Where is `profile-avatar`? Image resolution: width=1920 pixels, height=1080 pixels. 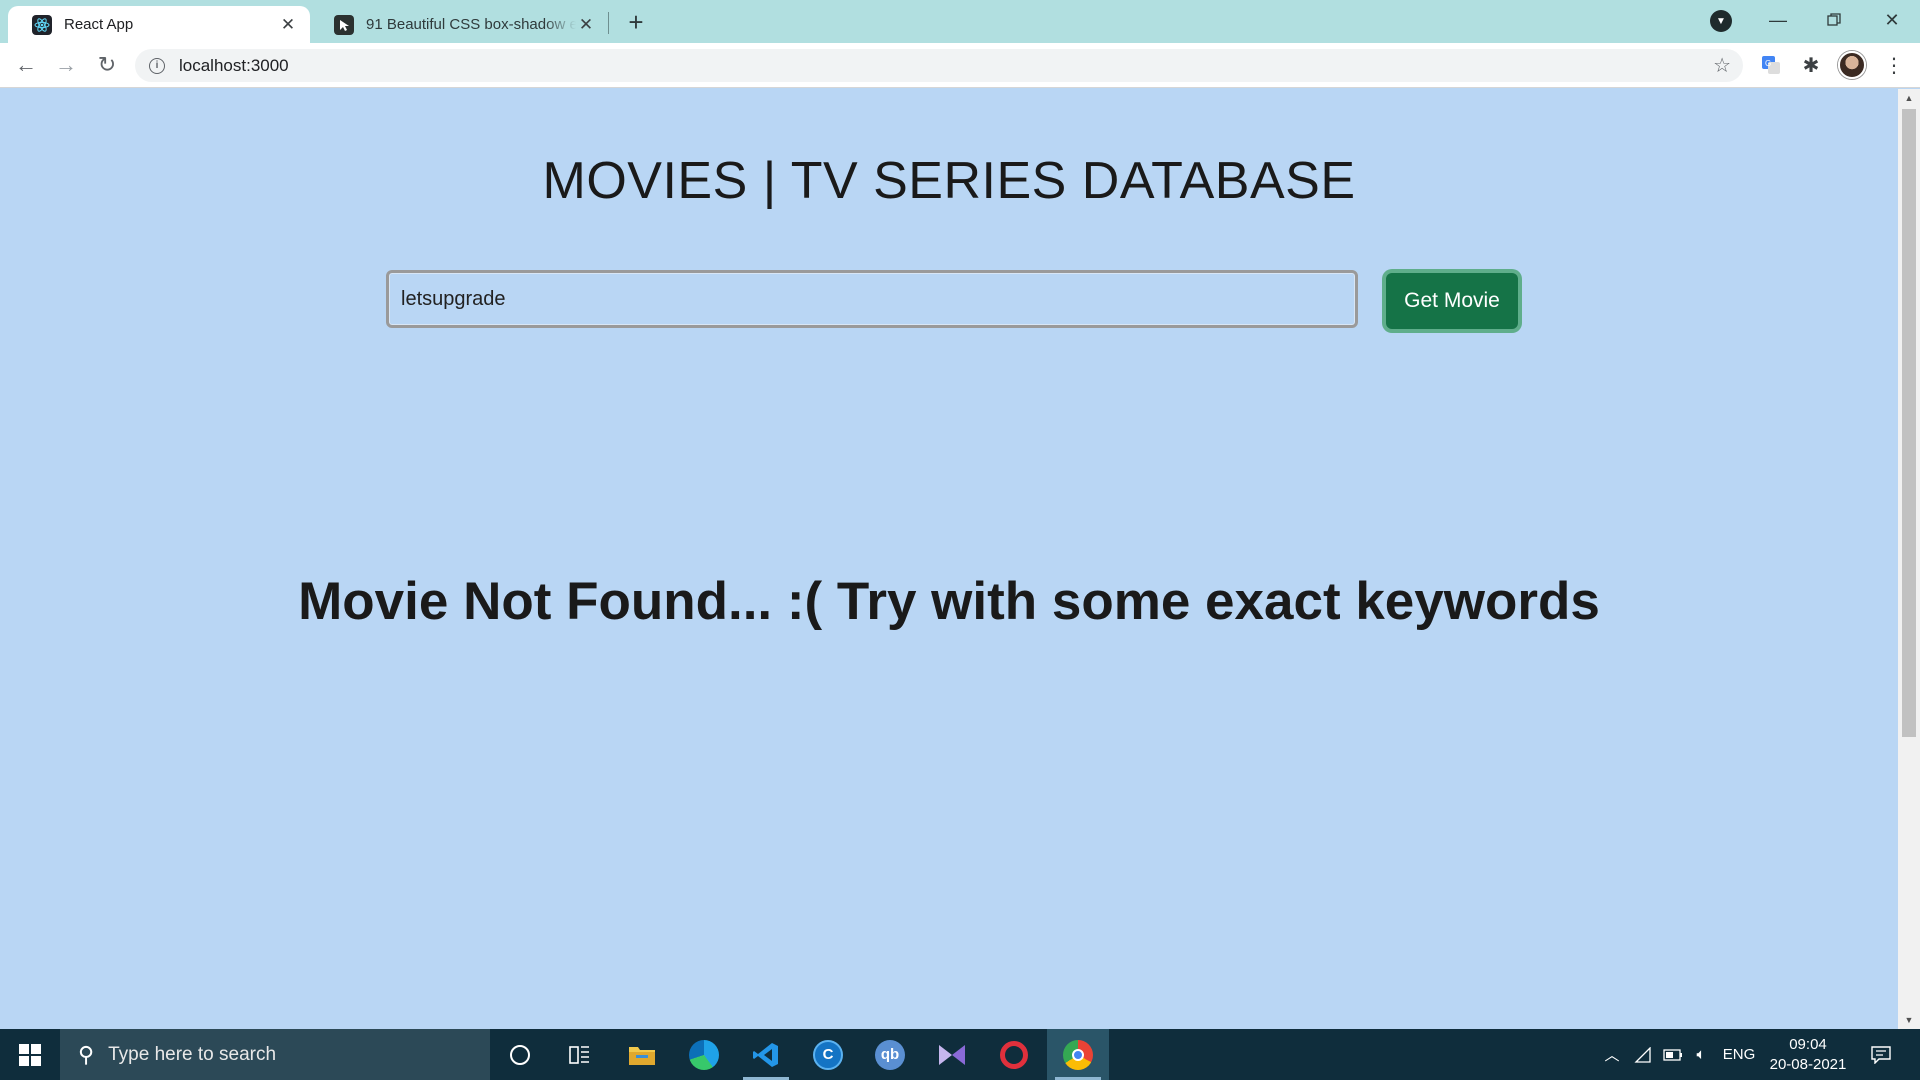
profile-avatar is located at coordinates (1852, 65).